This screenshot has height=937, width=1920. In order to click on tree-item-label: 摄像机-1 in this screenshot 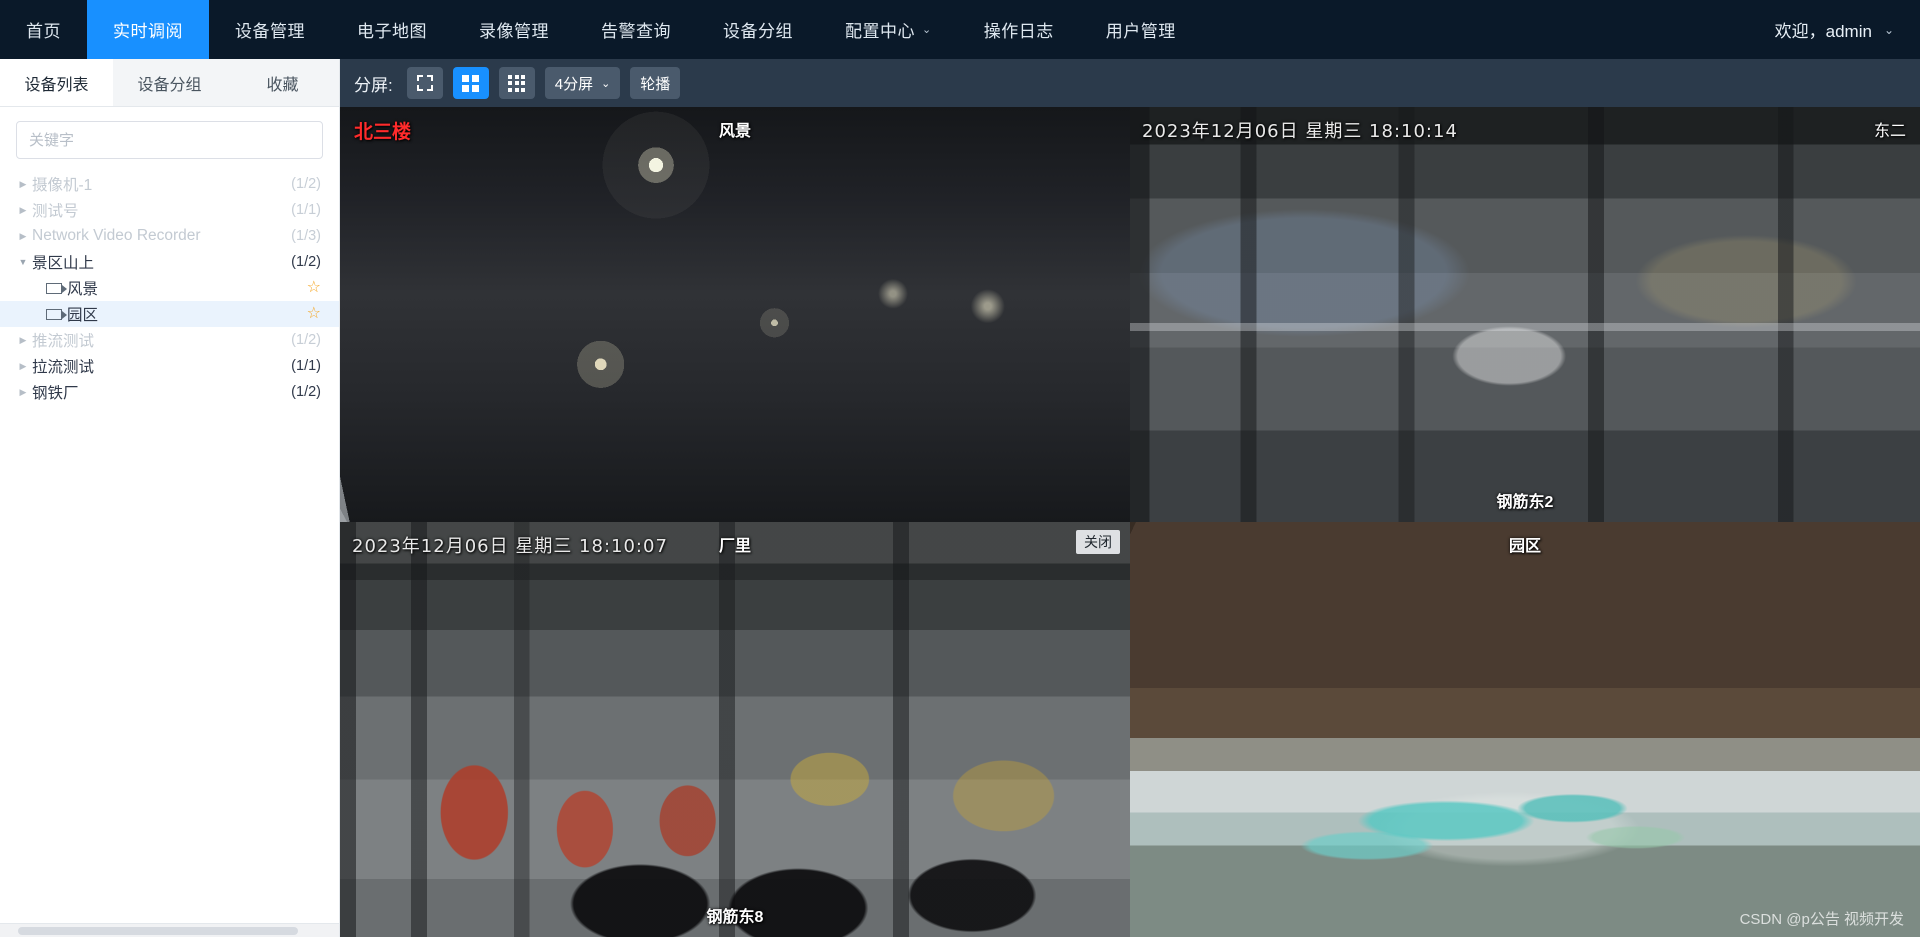, I will do `click(62, 185)`.